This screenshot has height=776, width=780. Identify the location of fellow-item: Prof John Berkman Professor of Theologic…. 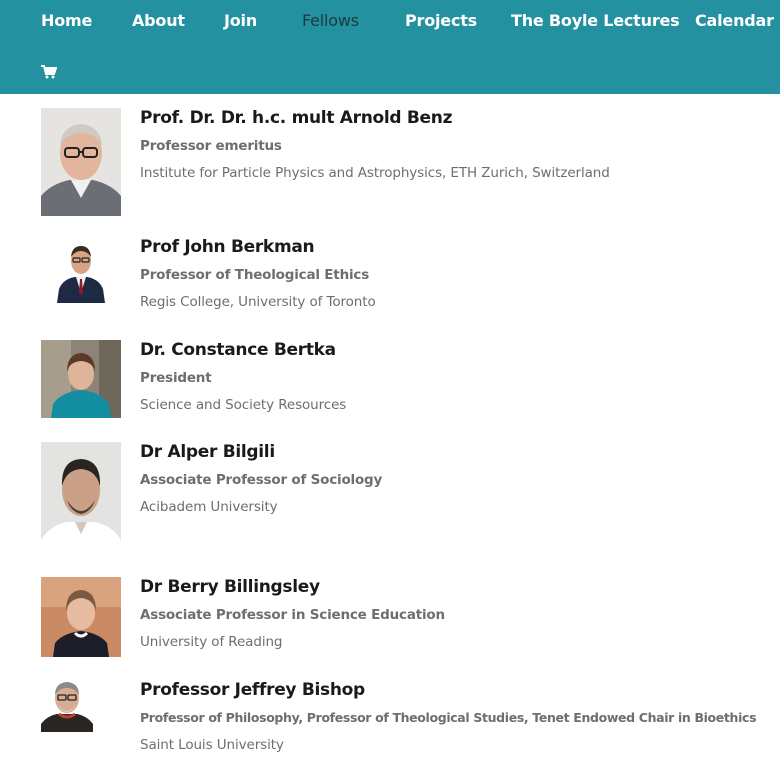
(390, 277).